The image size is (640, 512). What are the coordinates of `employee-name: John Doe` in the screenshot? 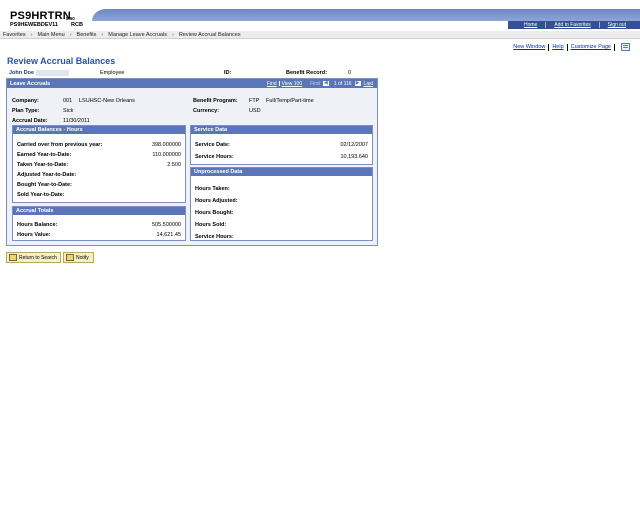 It's located at (22, 73).